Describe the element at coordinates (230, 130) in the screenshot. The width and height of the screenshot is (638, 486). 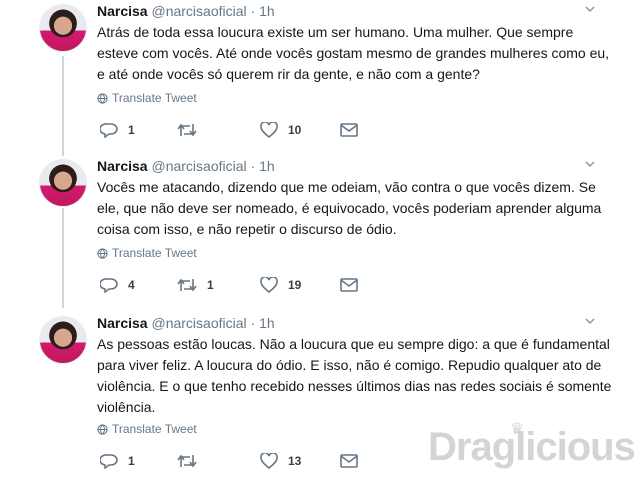
I see `tweet-actions: 1 10` at that location.